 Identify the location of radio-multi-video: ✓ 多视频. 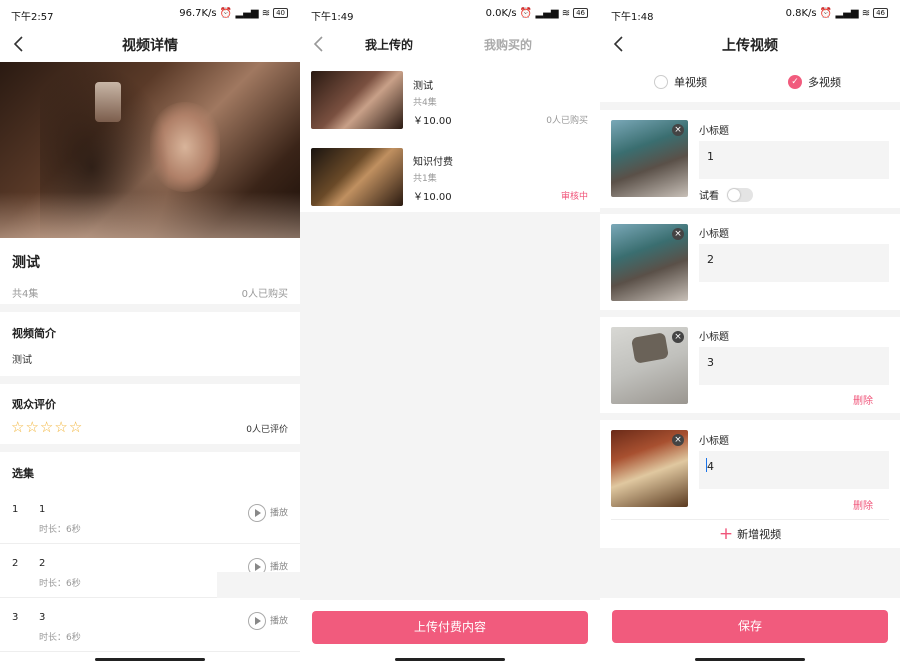
(814, 82).